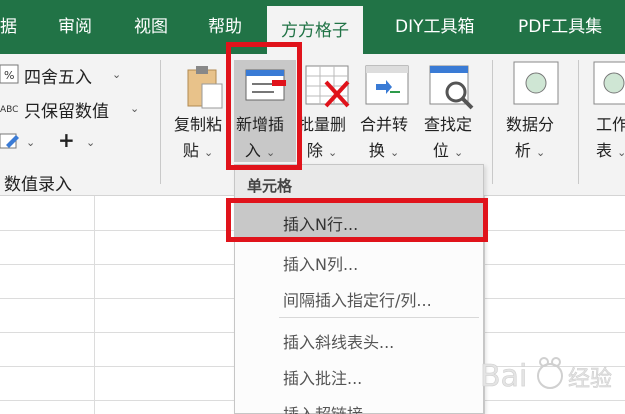  I want to click on batch-delete-icon, so click(327, 86).